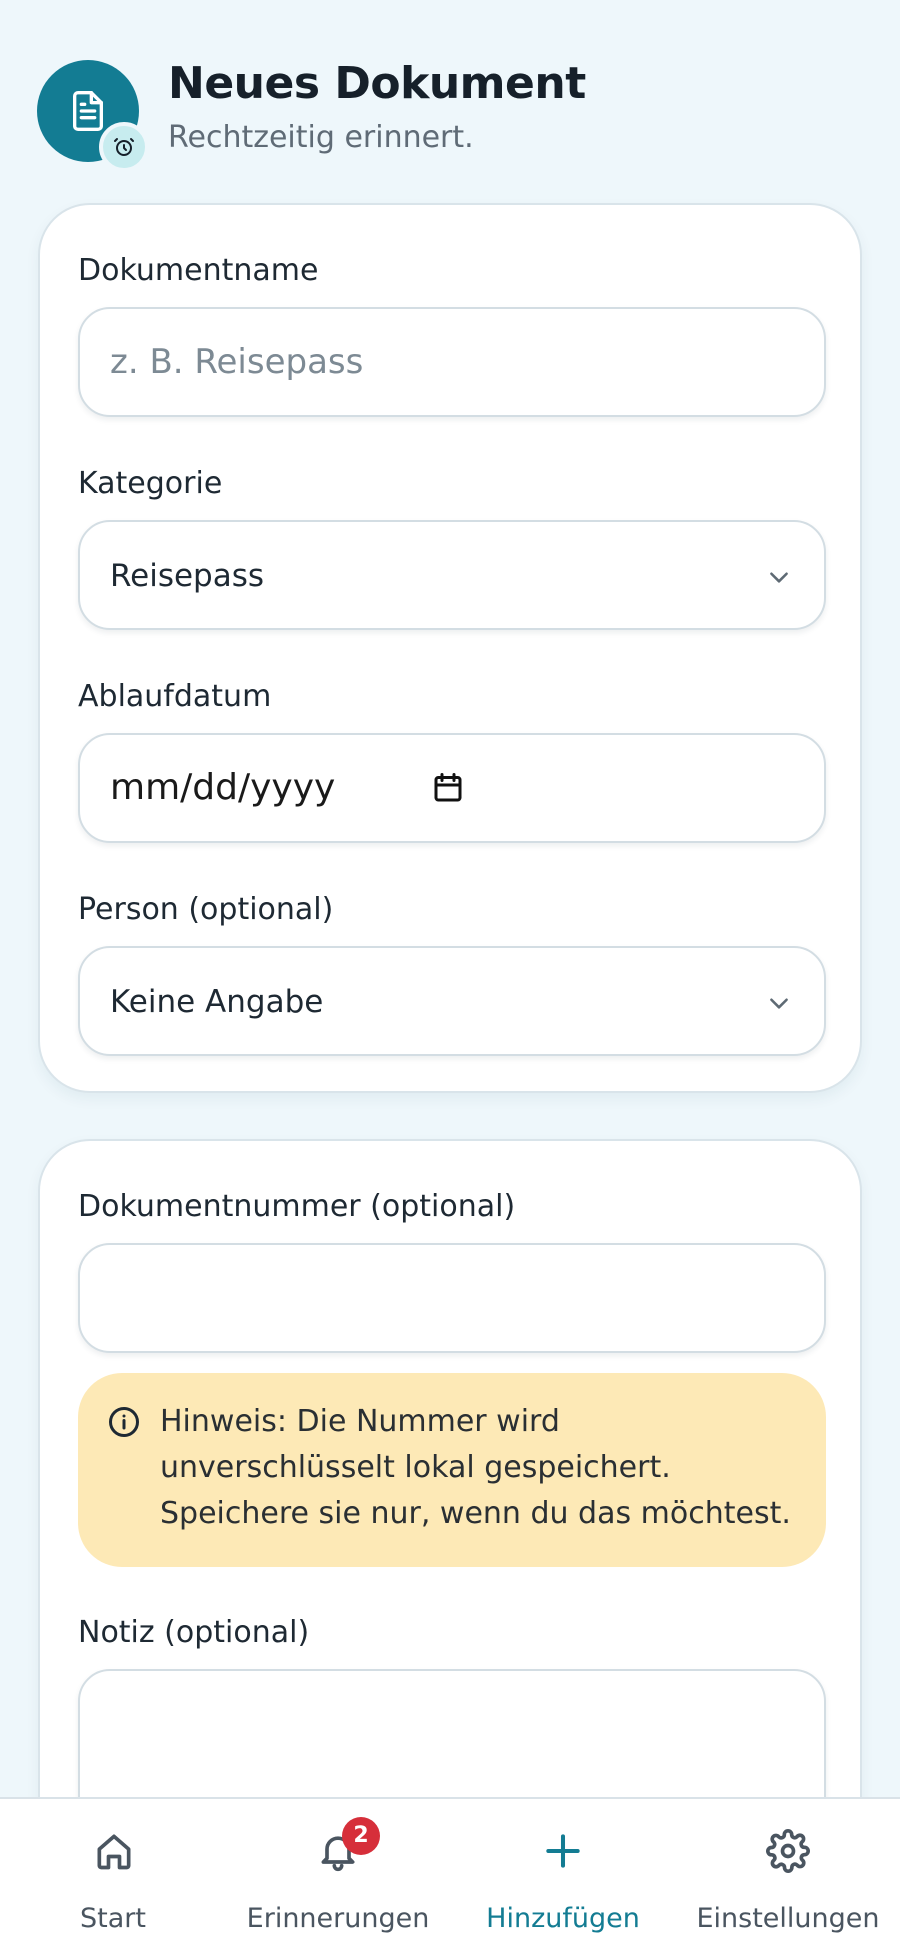  What do you see at coordinates (452, 1001) in the screenshot?
I see `person-select: Keine Angabe` at bounding box center [452, 1001].